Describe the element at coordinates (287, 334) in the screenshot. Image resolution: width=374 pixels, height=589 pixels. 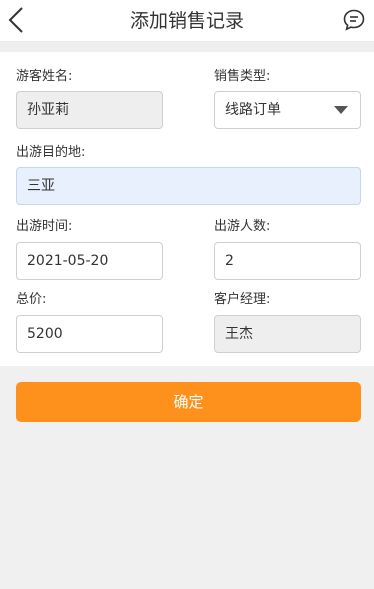
I see `account-manager-field: 王杰` at that location.